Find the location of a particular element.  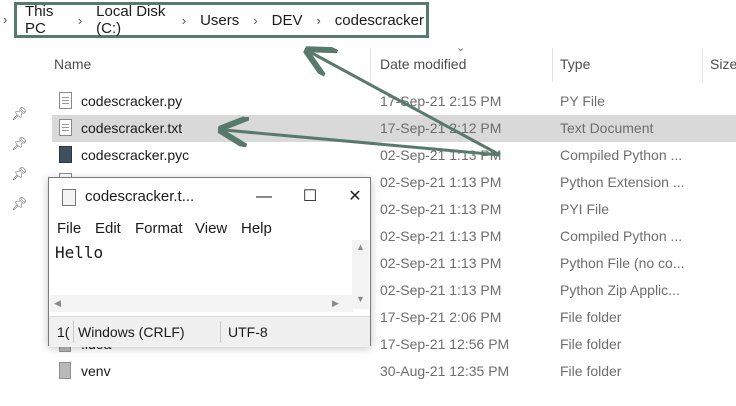

status-line-ending: Windows (CRLF) is located at coordinates (131, 332).